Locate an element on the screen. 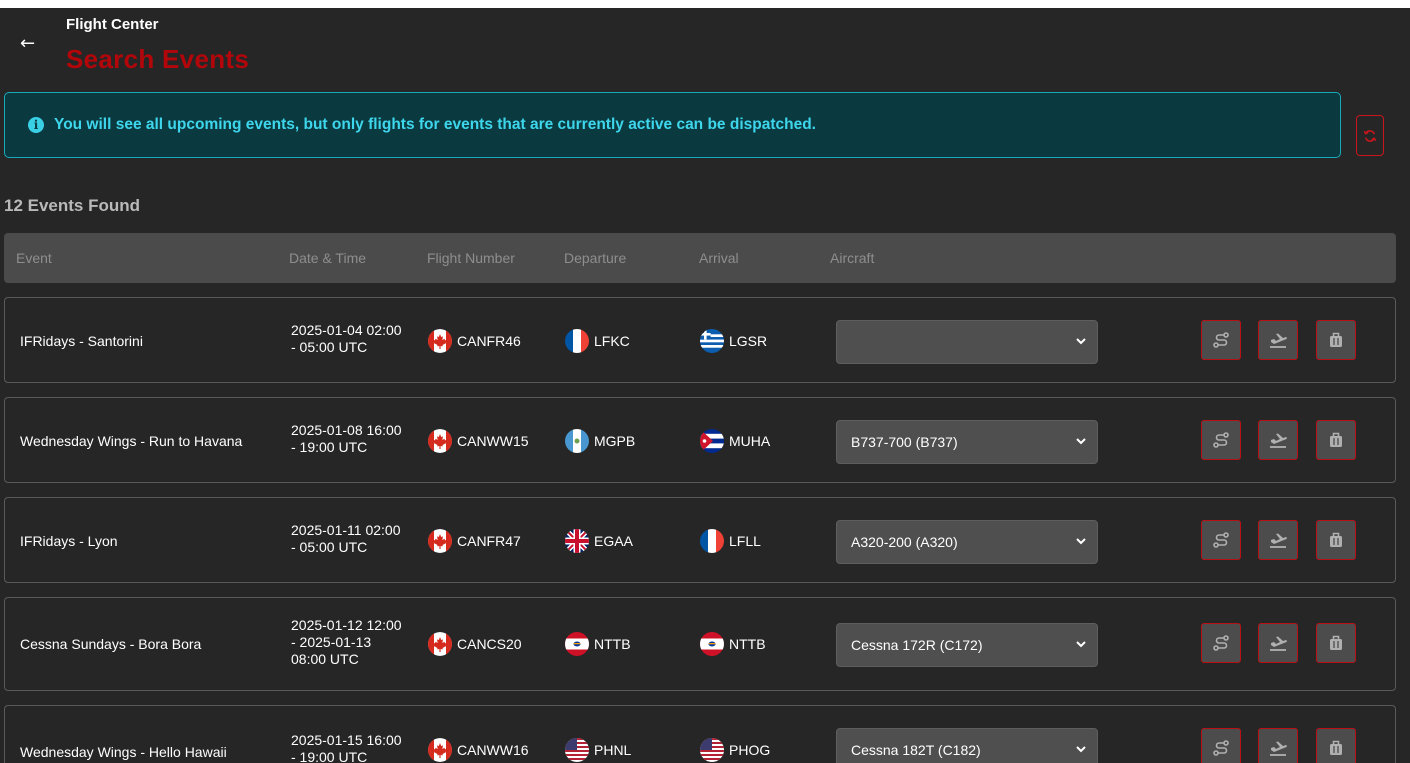  event-datetime: 2025-01-08 16:00 - 19:00 UTC is located at coordinates (357, 439).